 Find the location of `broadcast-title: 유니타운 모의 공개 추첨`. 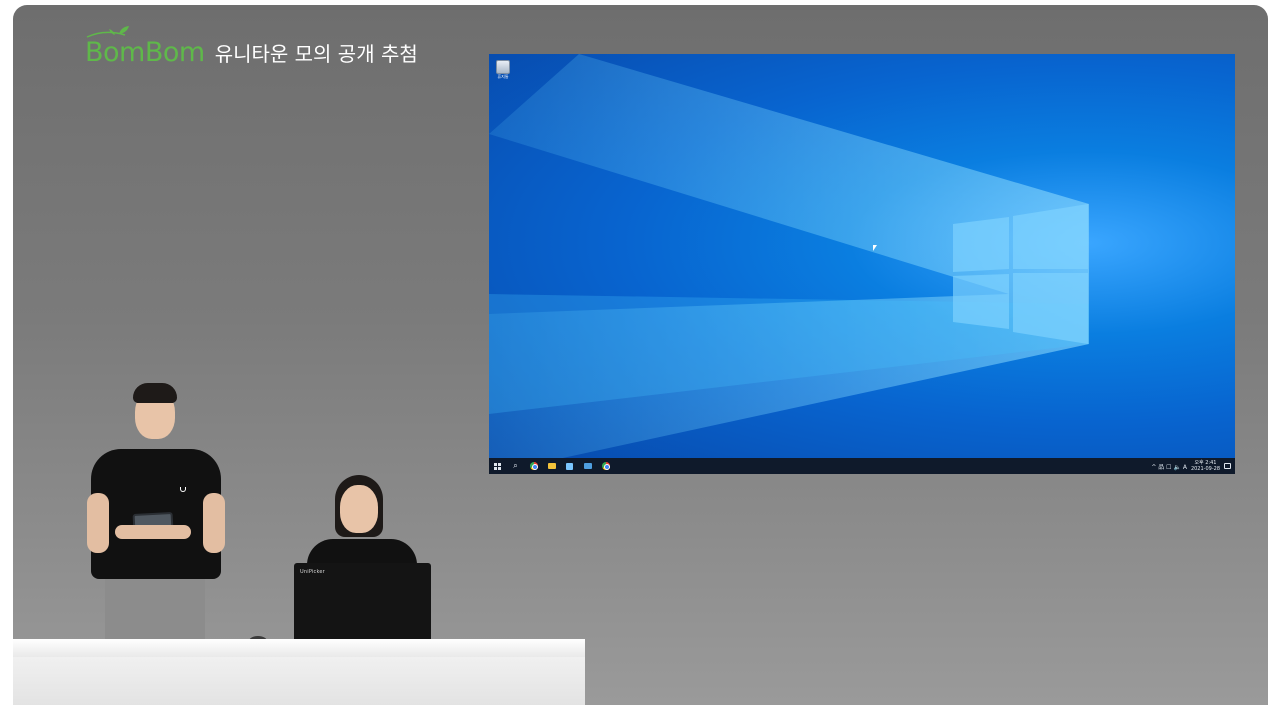

broadcast-title: 유니타운 모의 공개 추첨 is located at coordinates (316, 54).